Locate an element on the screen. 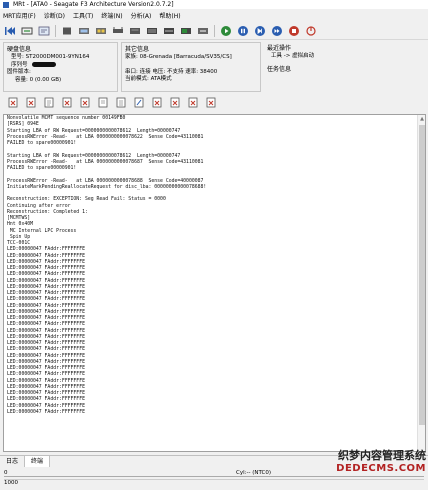 The width and height of the screenshot is (428, 490). drive-capacity: 容量: 0 (0.00 GB) is located at coordinates (38, 79).